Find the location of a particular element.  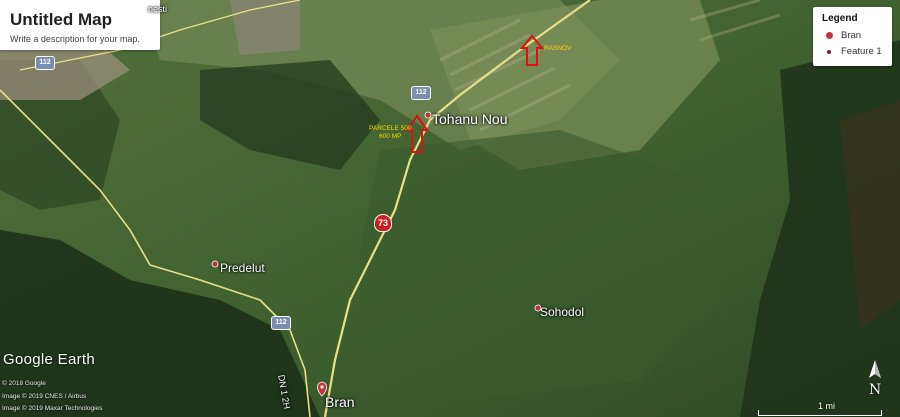

small-dot-icon is located at coordinates (829, 51).